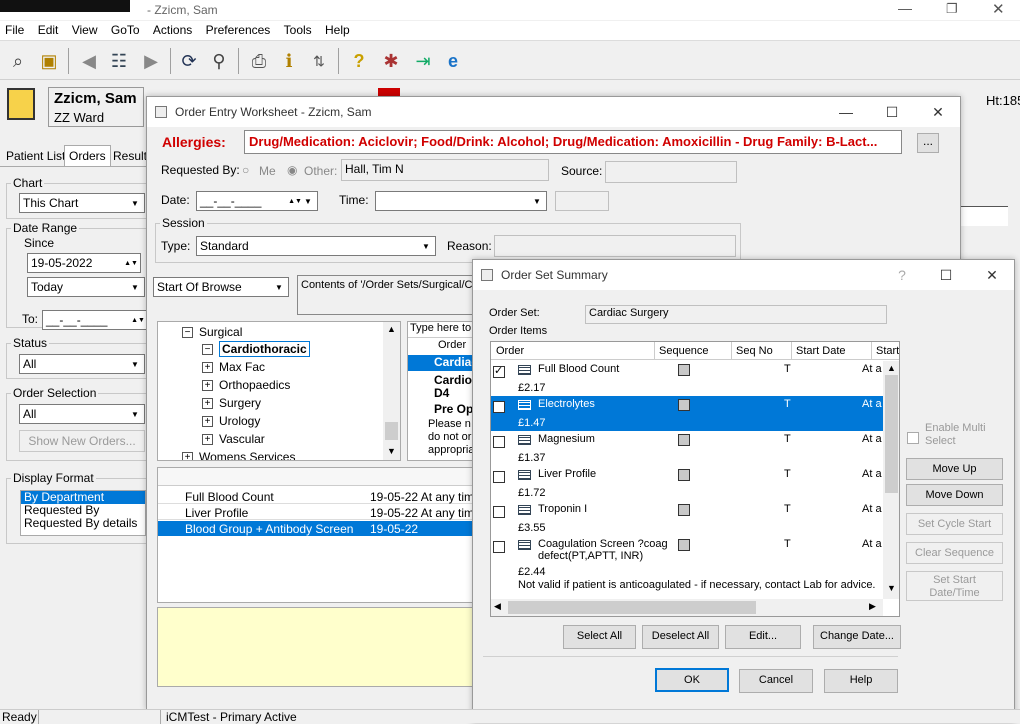 This screenshot has height=724, width=1020. I want to click on clear-sequence-button: Clear Sequence, so click(954, 553).